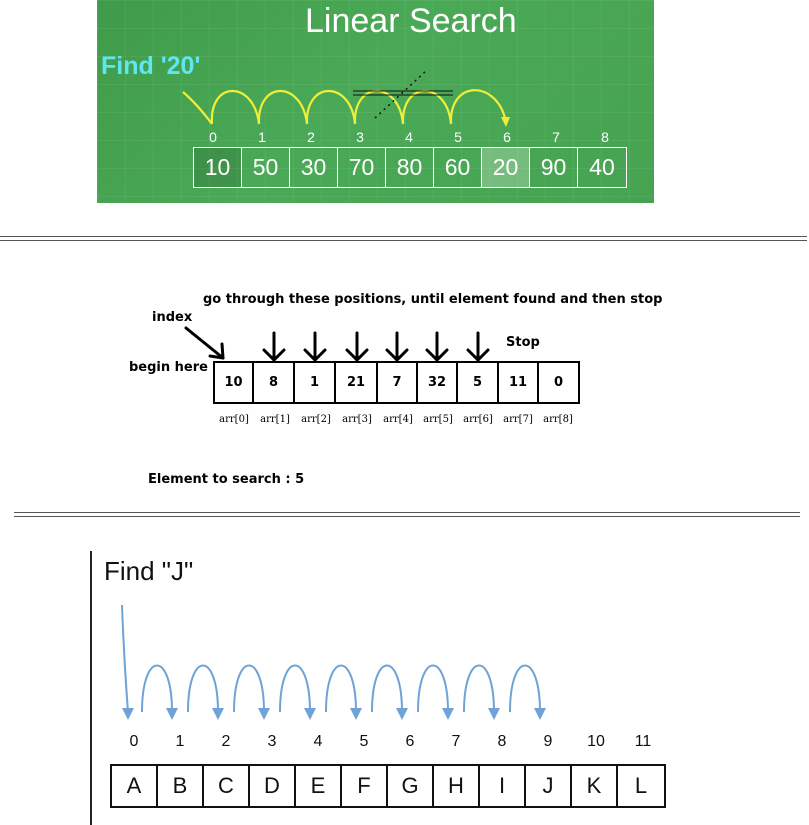 The height and width of the screenshot is (825, 809). Describe the element at coordinates (410, 741) in the screenshot. I see `p3-index: 6` at that location.